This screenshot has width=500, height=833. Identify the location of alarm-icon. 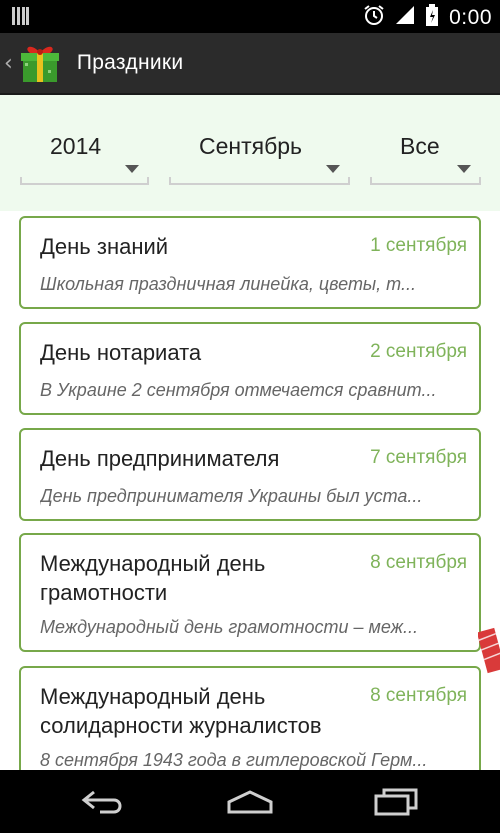
(374, 17).